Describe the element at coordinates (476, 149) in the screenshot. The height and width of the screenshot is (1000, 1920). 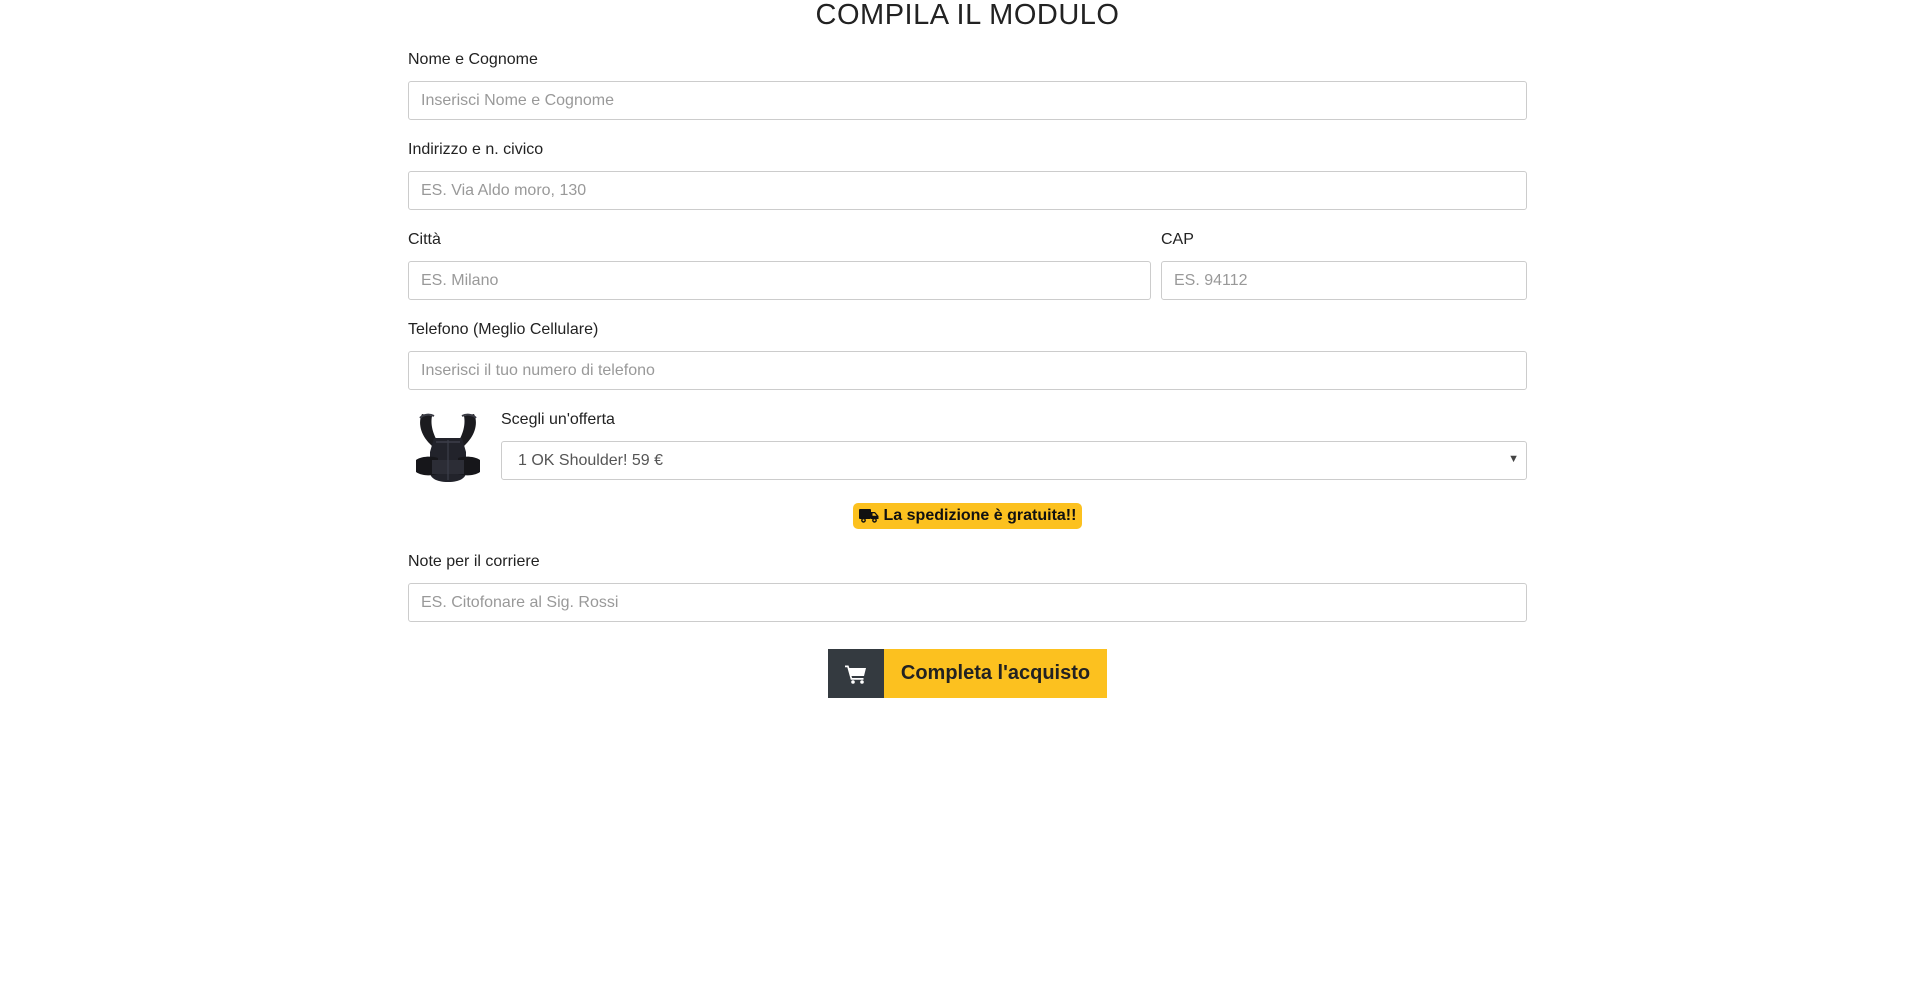
I see `address-label: Indirizzo e n. civico` at that location.